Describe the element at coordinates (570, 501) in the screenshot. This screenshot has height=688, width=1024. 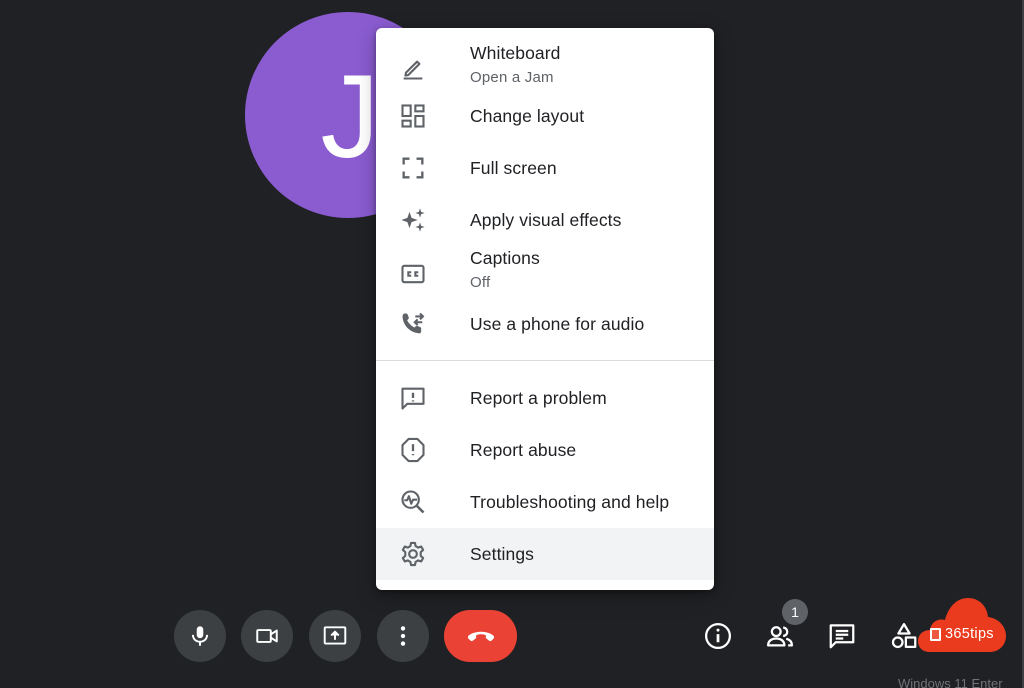
I see `menu-item-label: Troubleshooting and help` at that location.